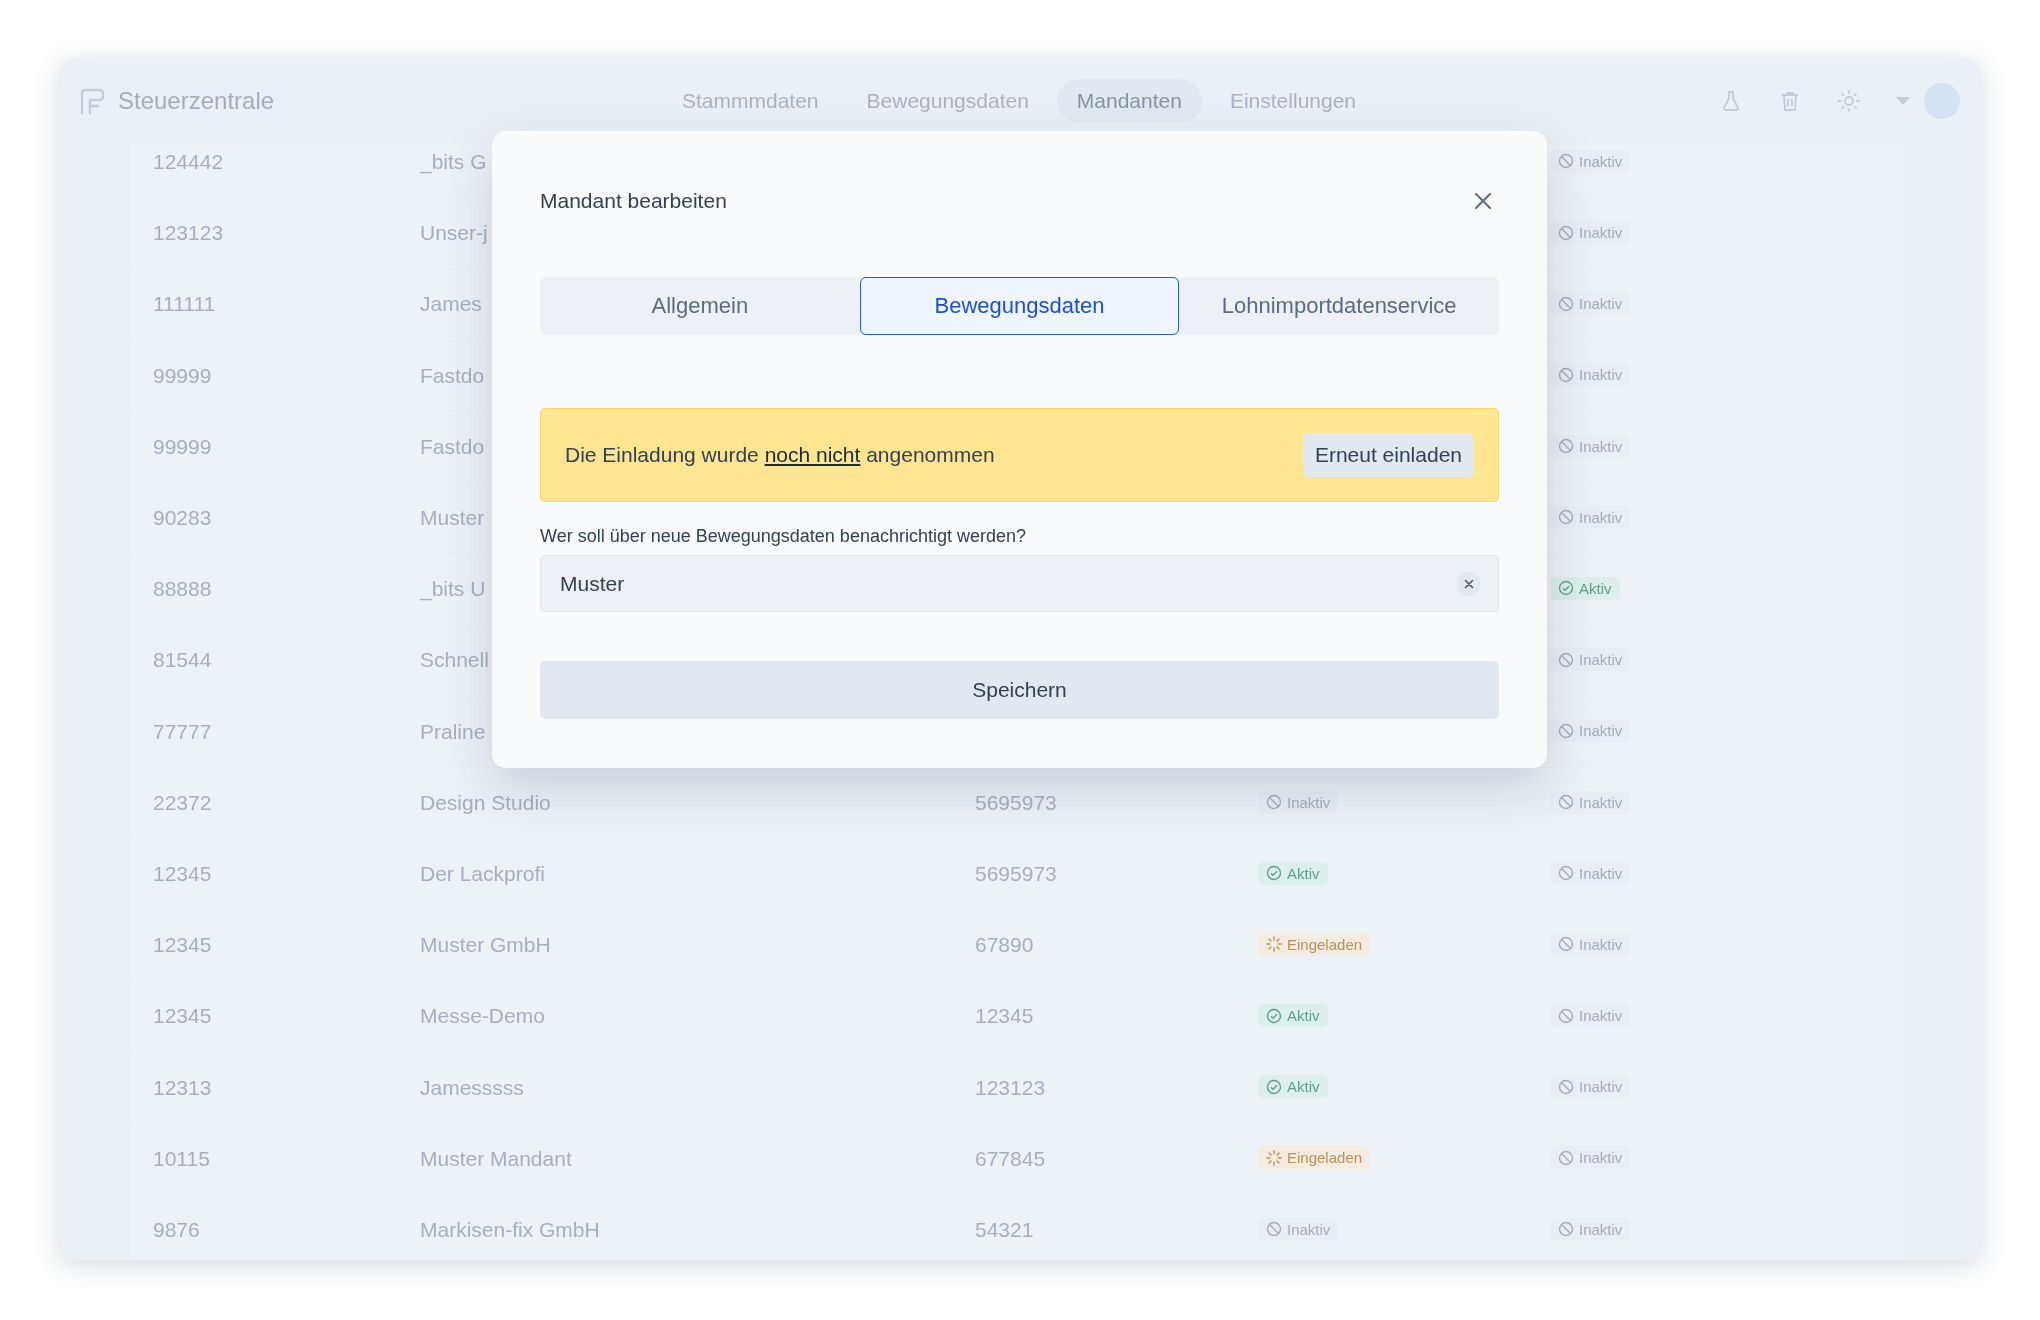  What do you see at coordinates (482, 873) in the screenshot?
I see `table-cell: Der Lackprofi` at bounding box center [482, 873].